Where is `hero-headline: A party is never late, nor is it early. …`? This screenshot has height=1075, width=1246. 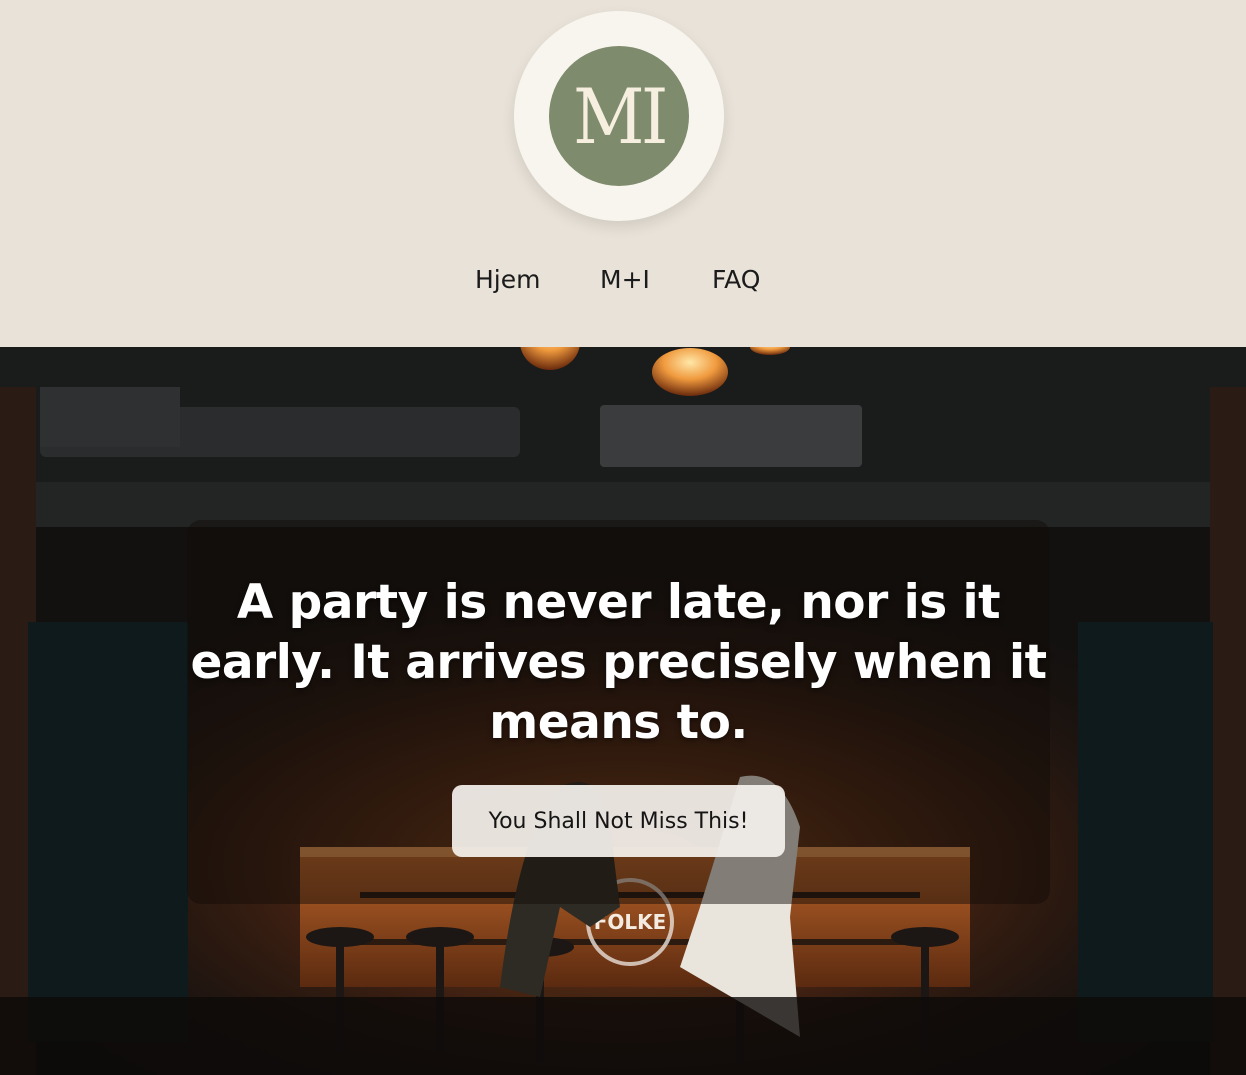 hero-headline: A party is never late, nor is it early. … is located at coordinates (618, 662).